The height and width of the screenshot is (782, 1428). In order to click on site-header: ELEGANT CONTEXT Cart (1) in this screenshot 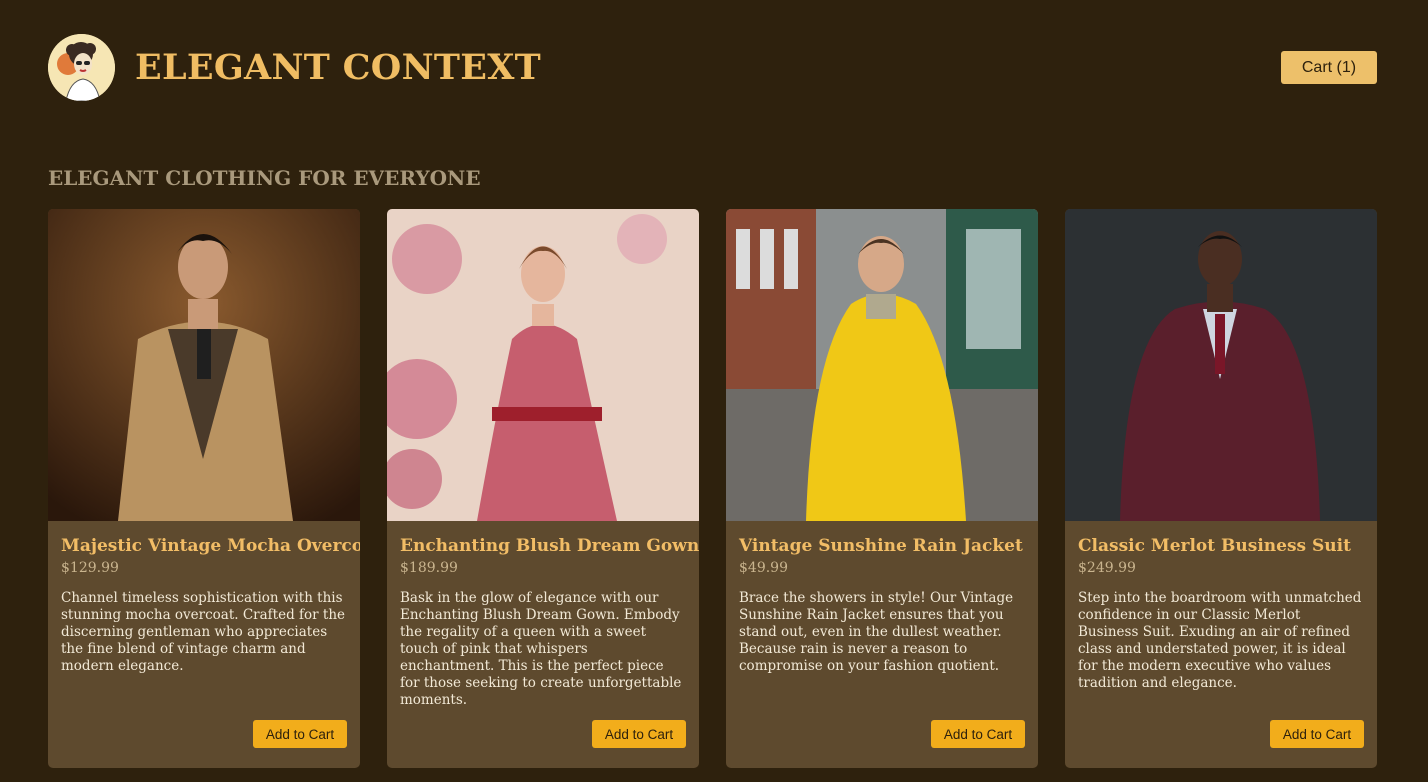, I will do `click(712, 67)`.